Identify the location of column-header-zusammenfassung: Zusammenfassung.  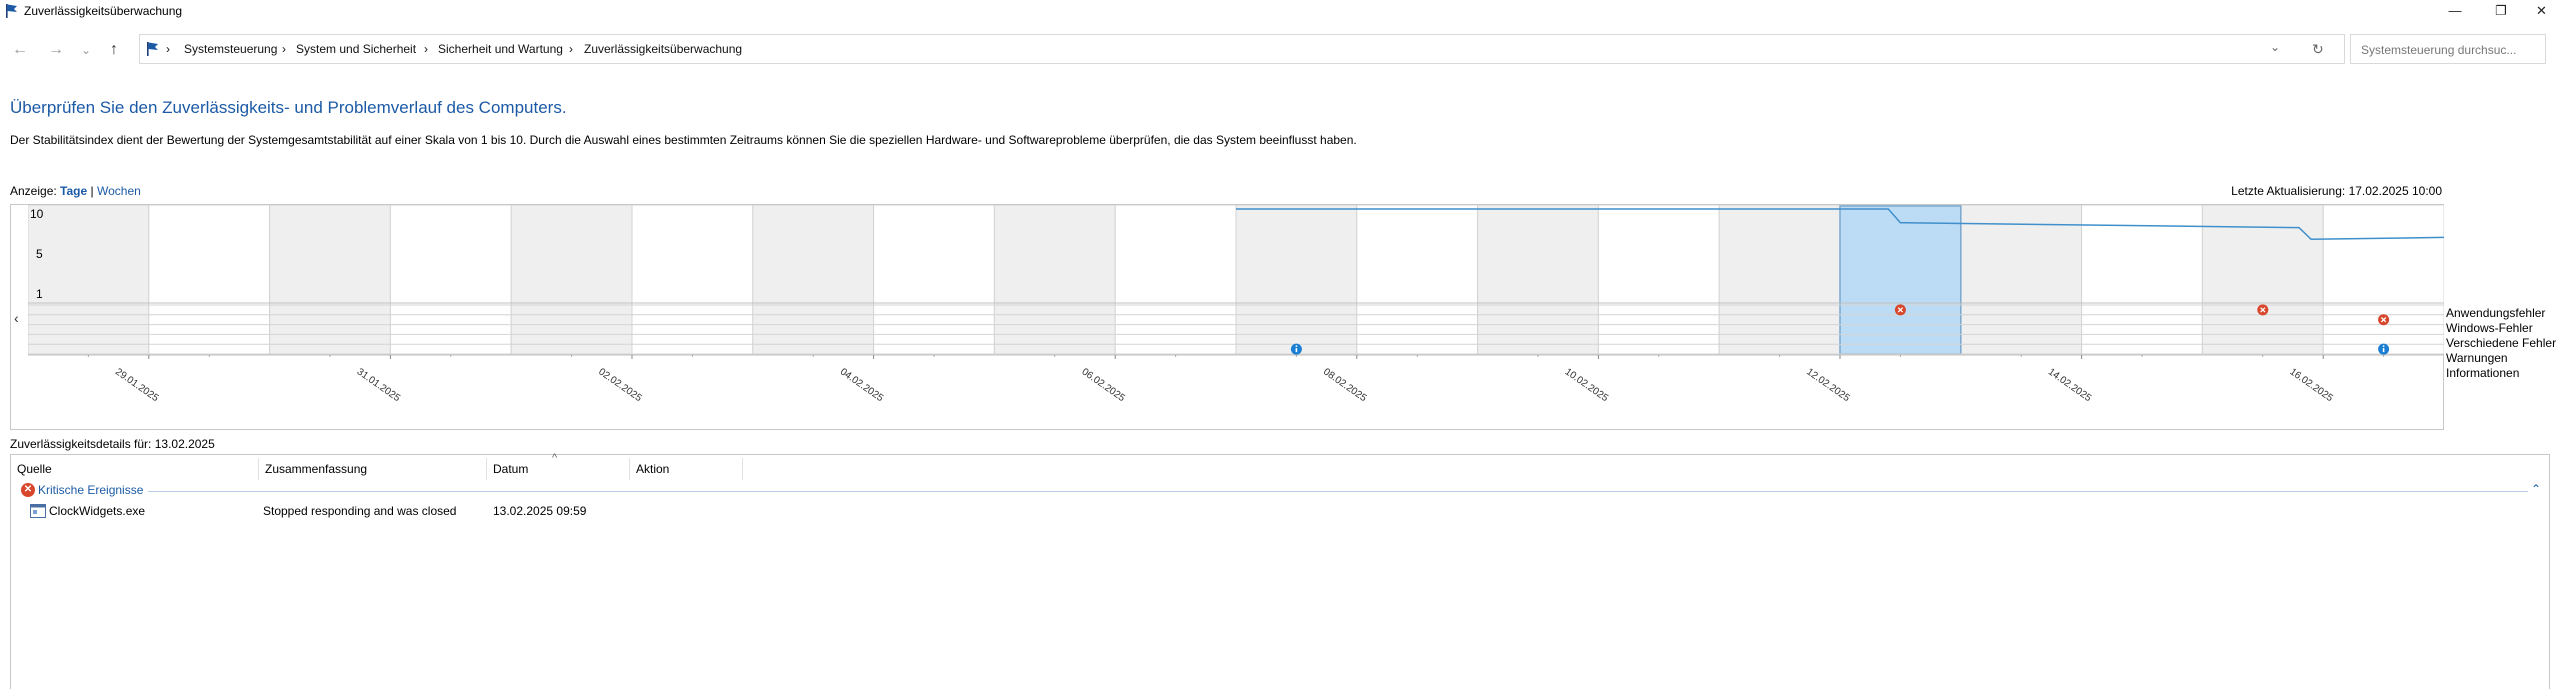
(373, 469).